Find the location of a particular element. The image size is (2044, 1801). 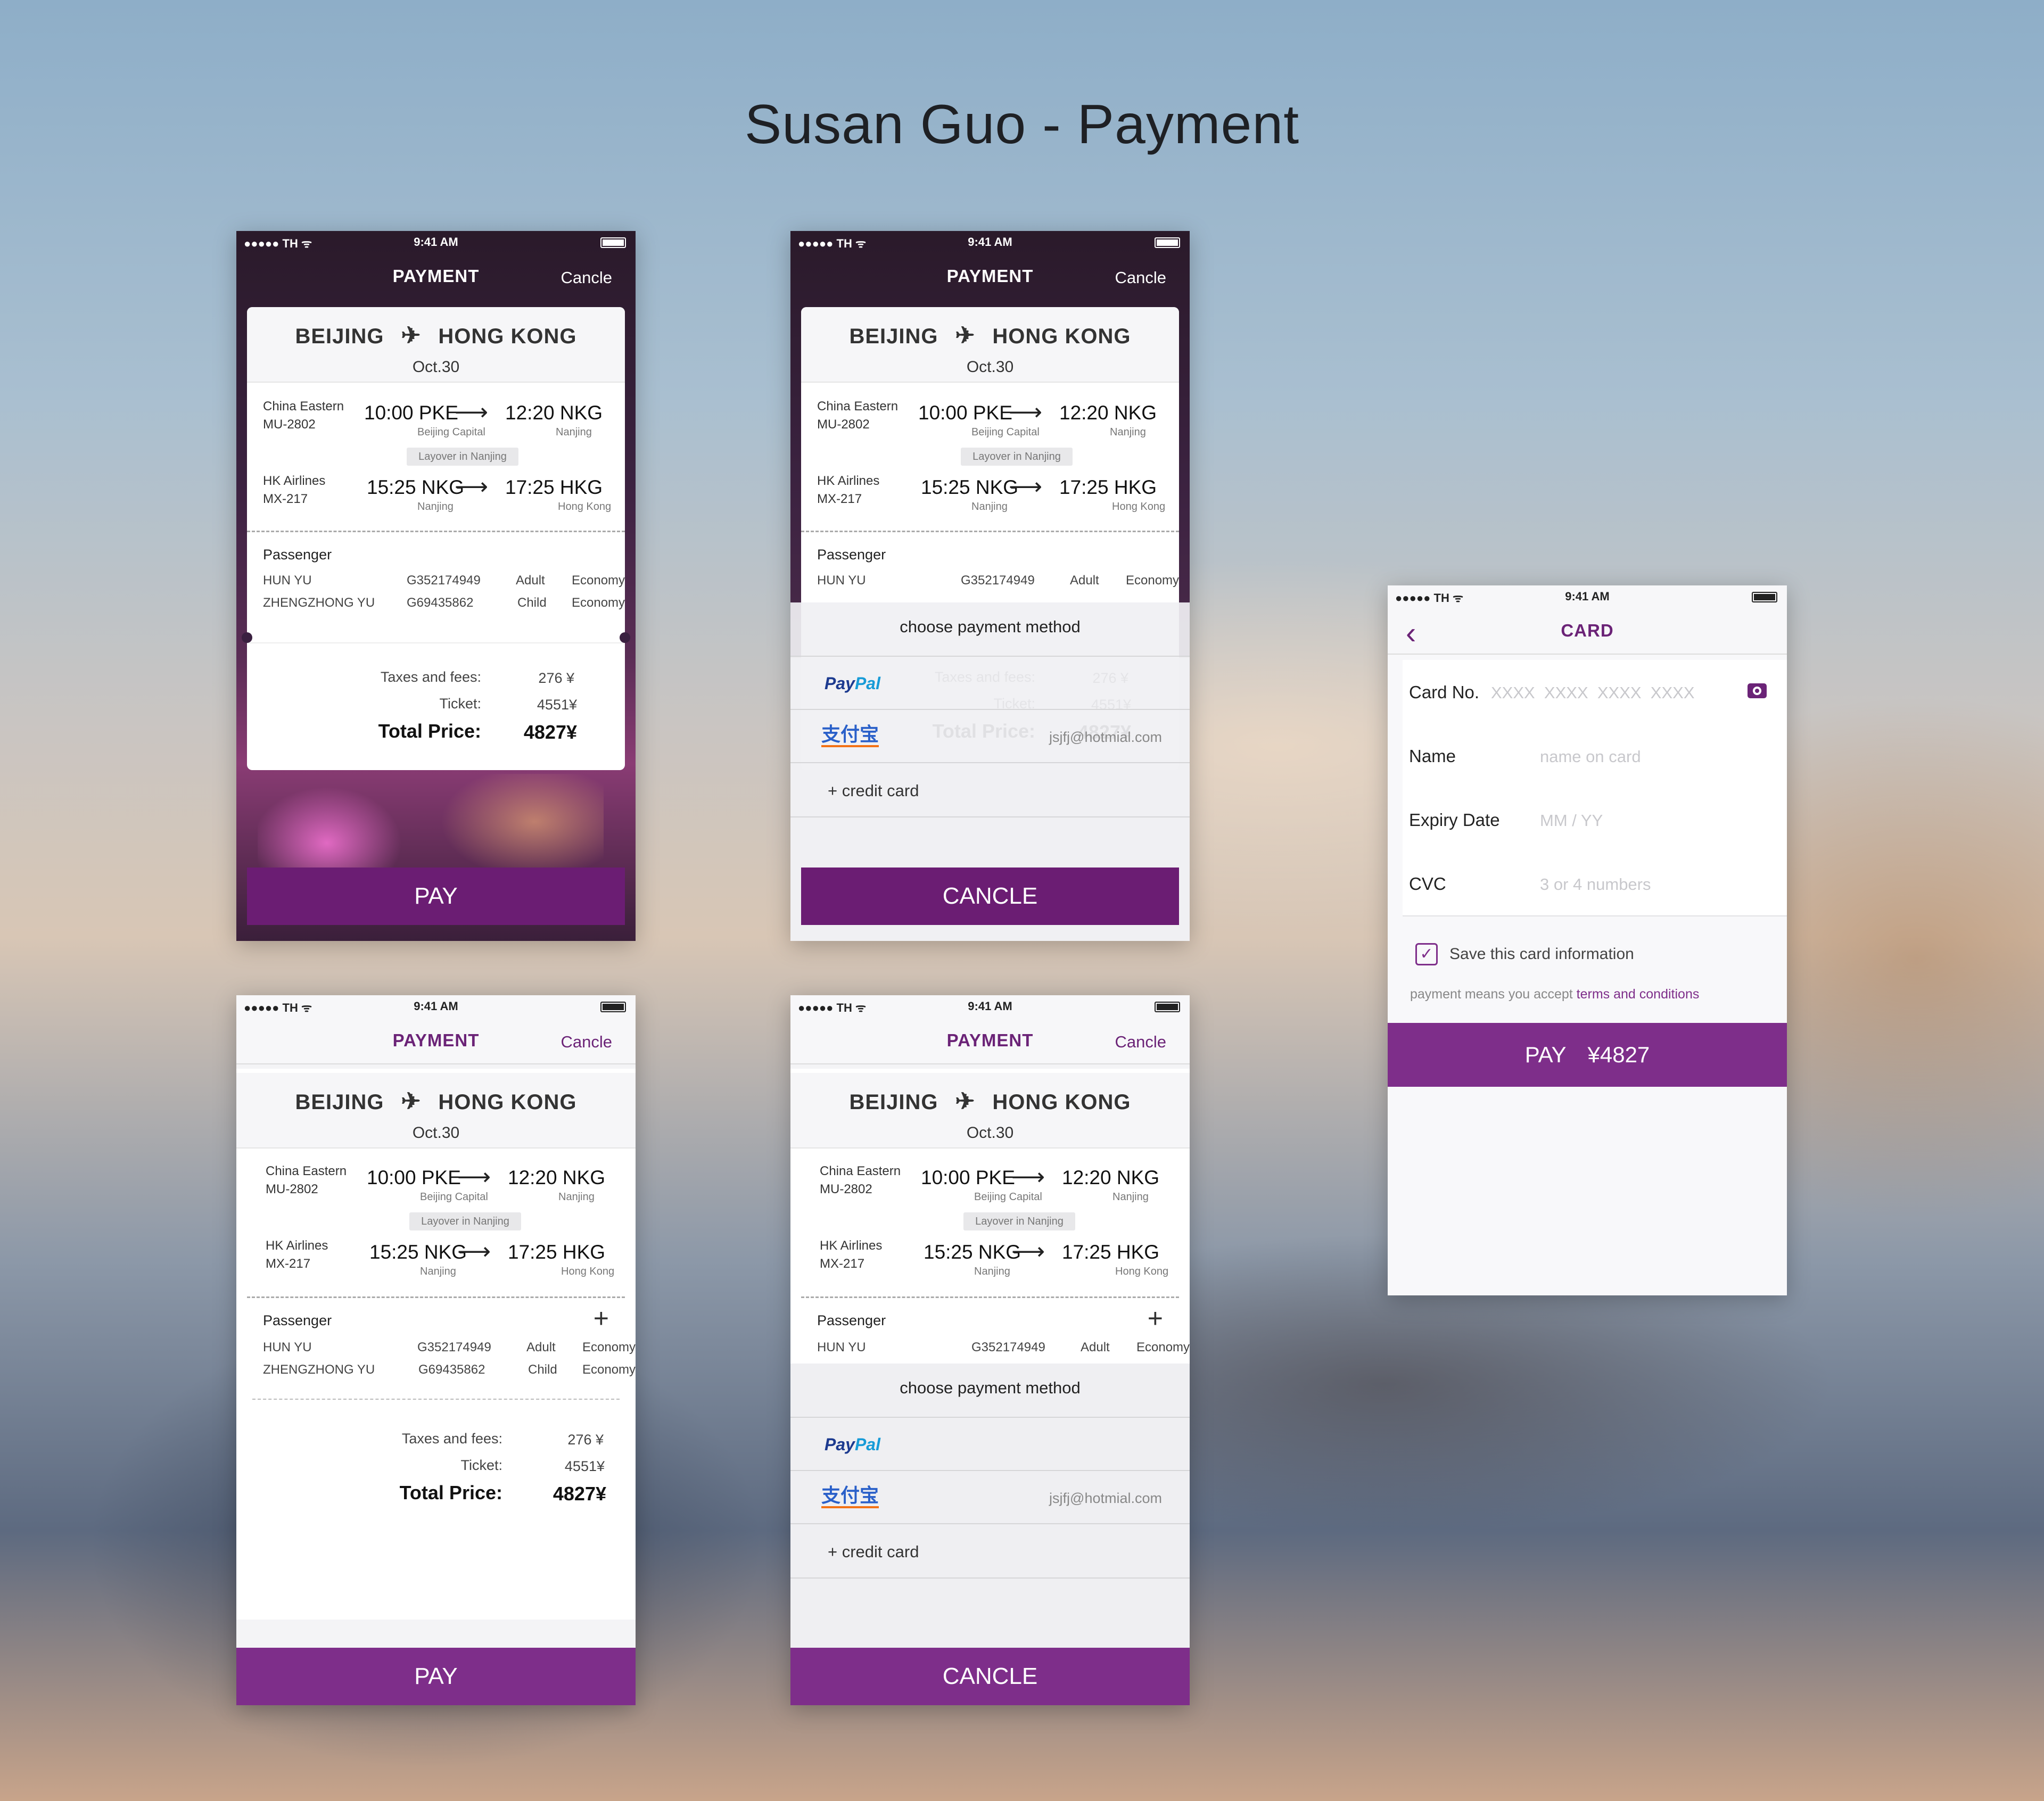

passenger-row: ZHENGZHONG YU G69435862 Child Economy is located at coordinates (444, 606).